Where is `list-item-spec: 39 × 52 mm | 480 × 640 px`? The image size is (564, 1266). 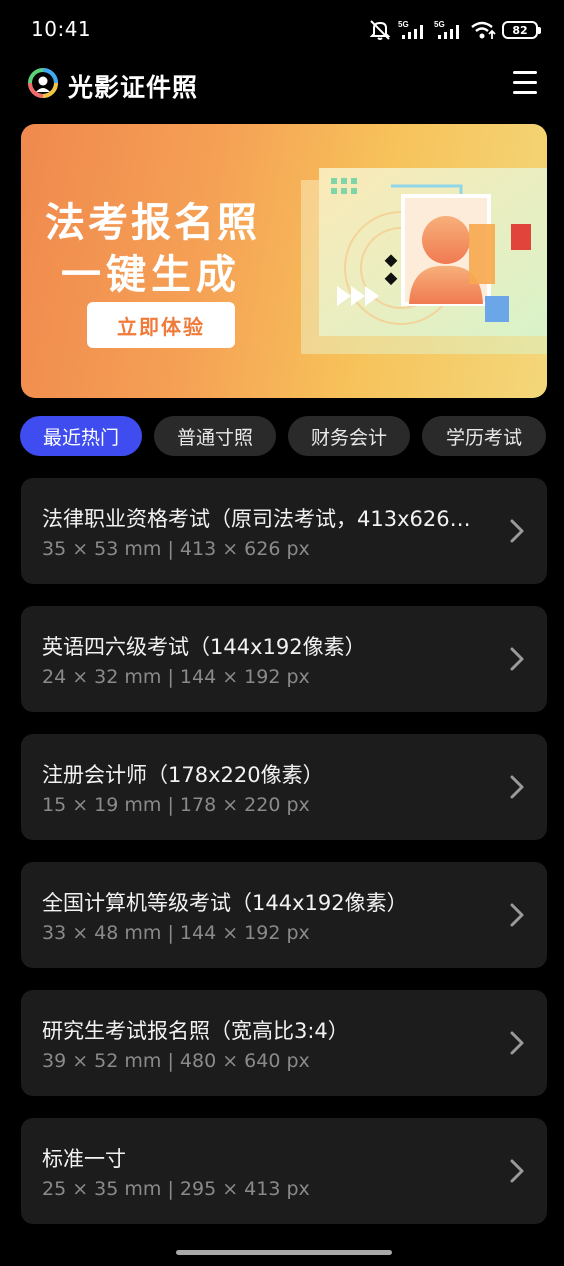 list-item-spec: 39 × 52 mm | 480 × 640 px is located at coordinates (176, 1061).